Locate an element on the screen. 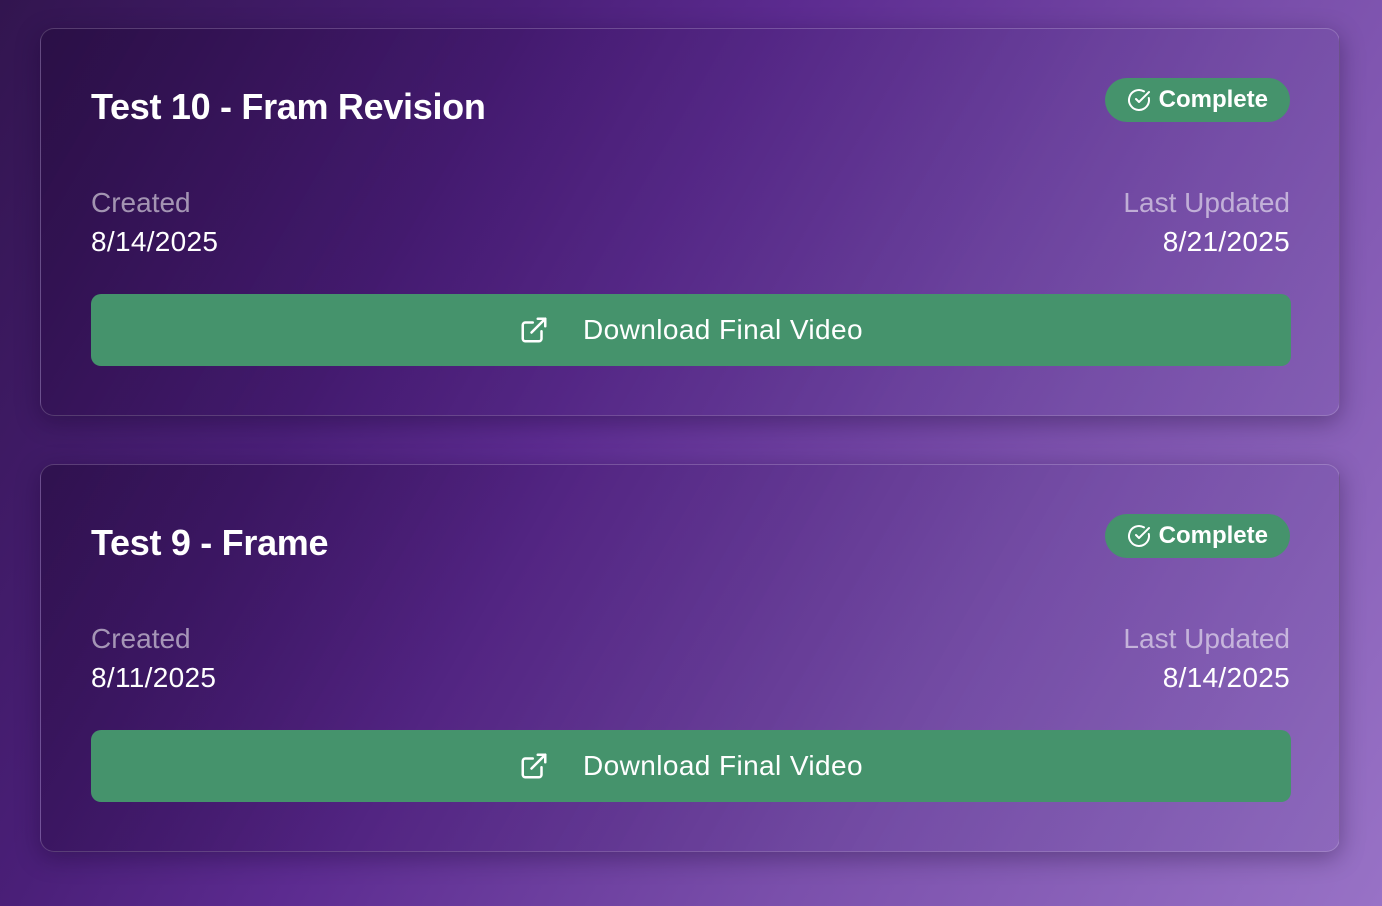 The image size is (1382, 906). created-date: 8/14/2025 is located at coordinates (155, 241).